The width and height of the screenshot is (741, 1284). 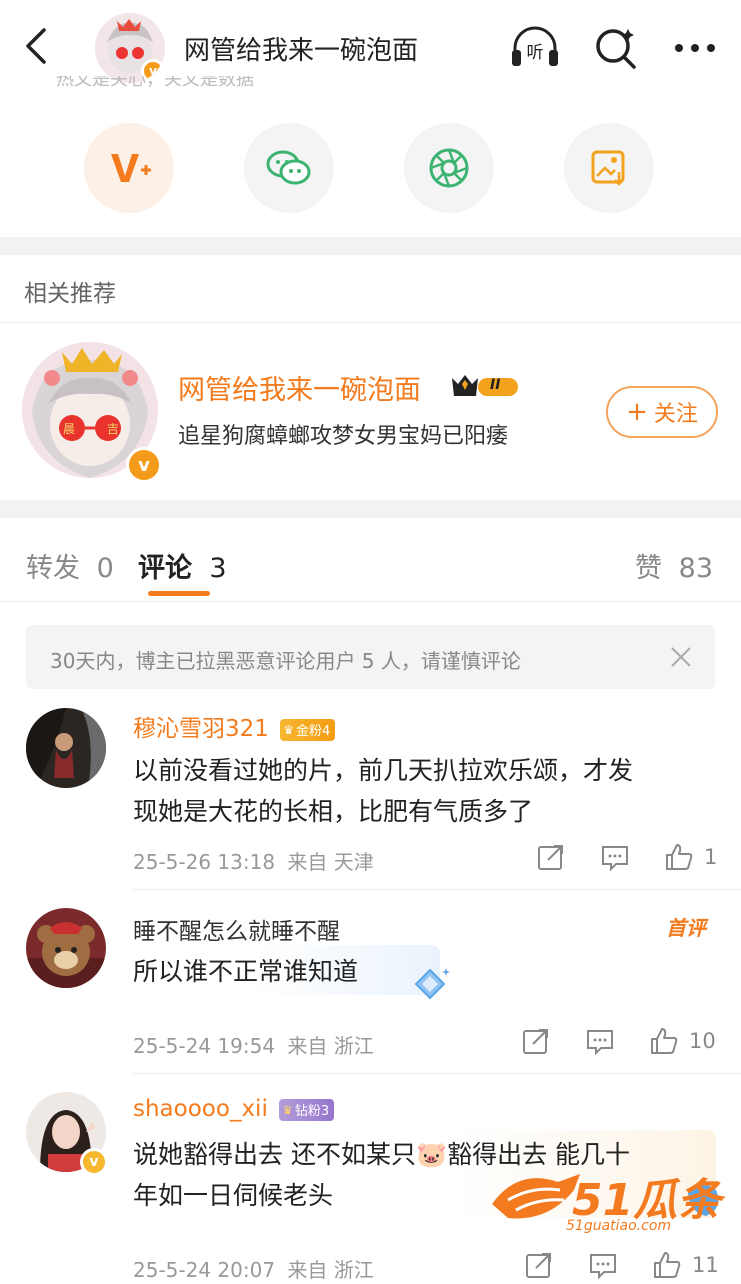 I want to click on comment-text: 所以谁不正常谁知道, so click(x=245, y=971).